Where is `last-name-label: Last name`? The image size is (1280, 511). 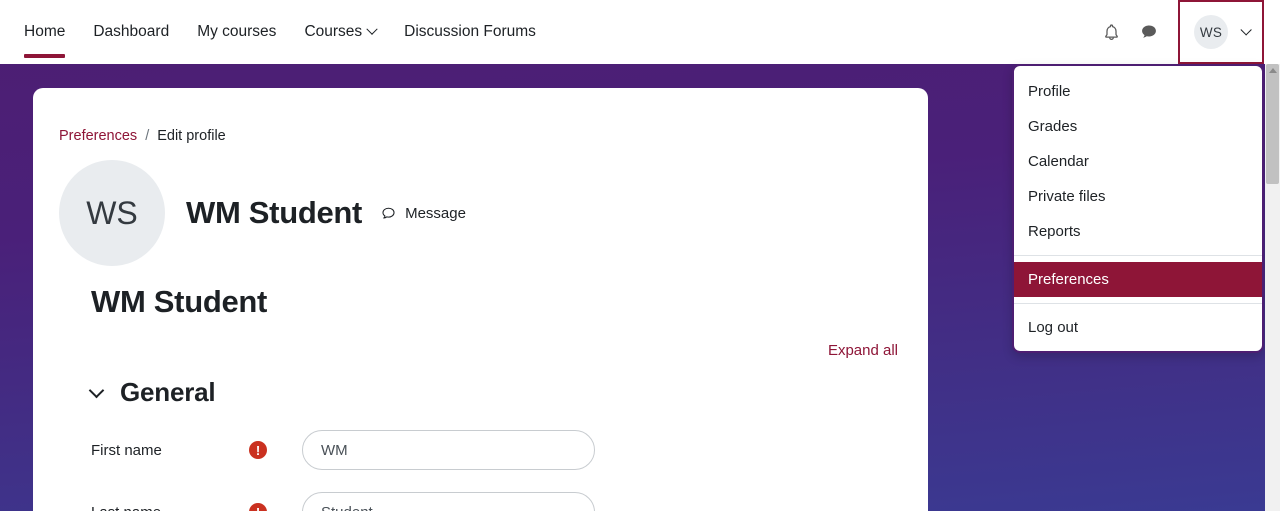 last-name-label: Last name is located at coordinates (170, 507).